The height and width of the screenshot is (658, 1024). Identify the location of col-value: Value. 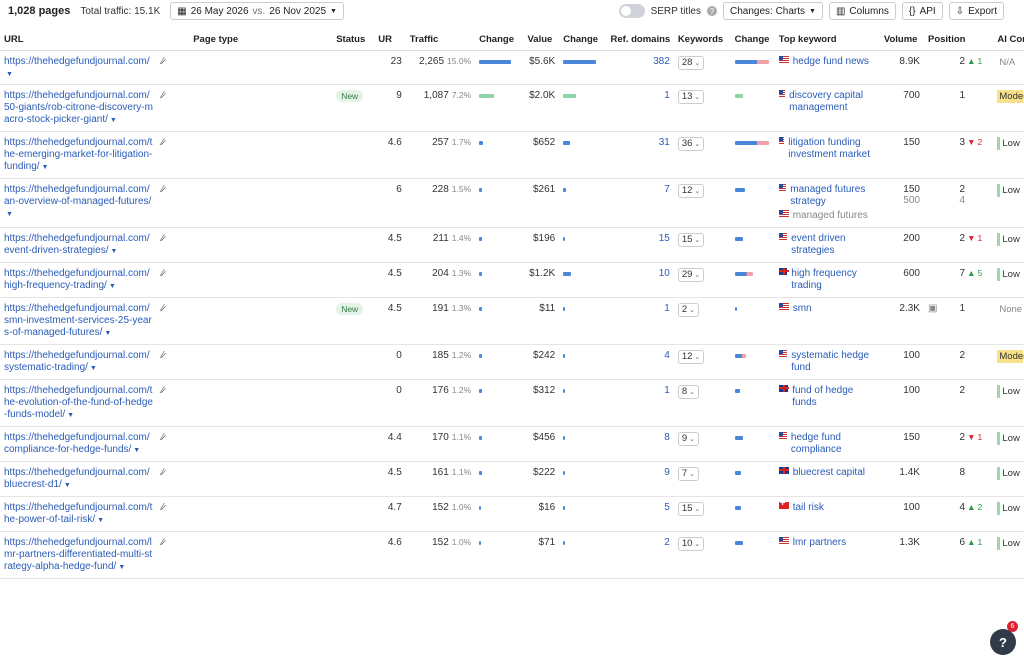
(541, 40).